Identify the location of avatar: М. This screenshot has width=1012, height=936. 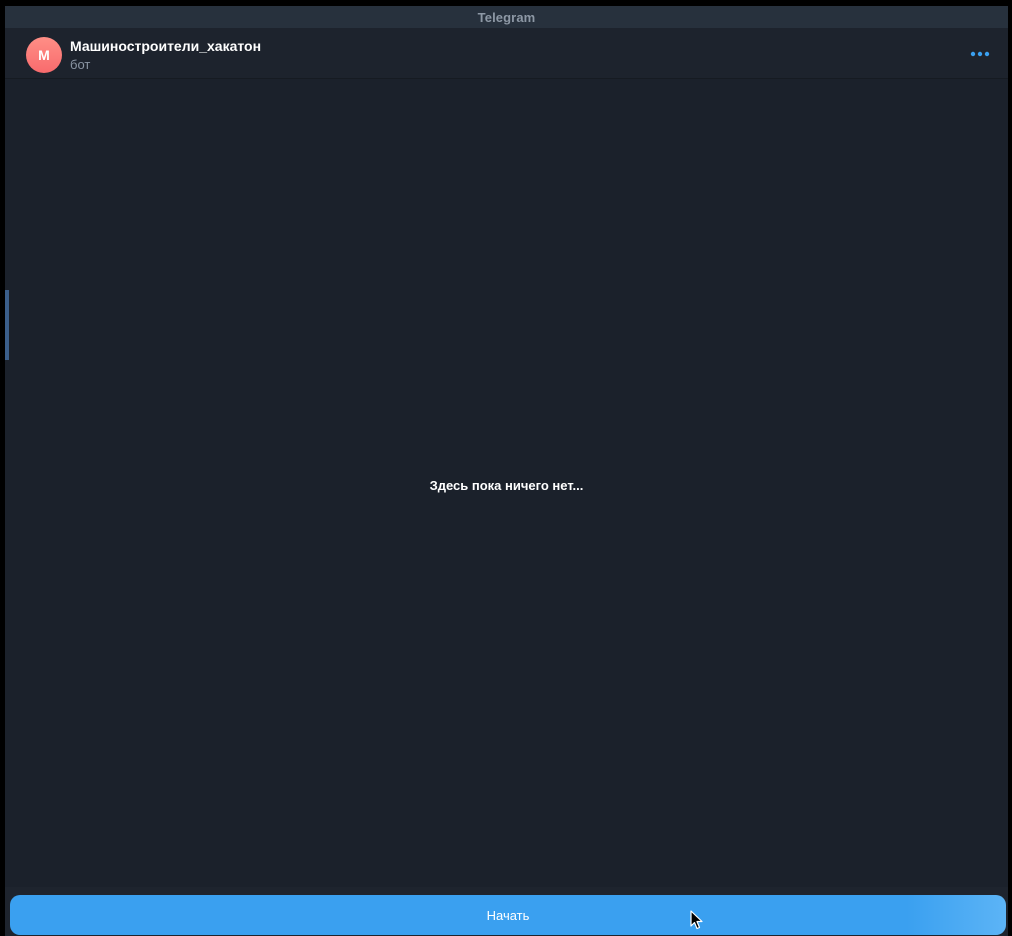
(44, 55).